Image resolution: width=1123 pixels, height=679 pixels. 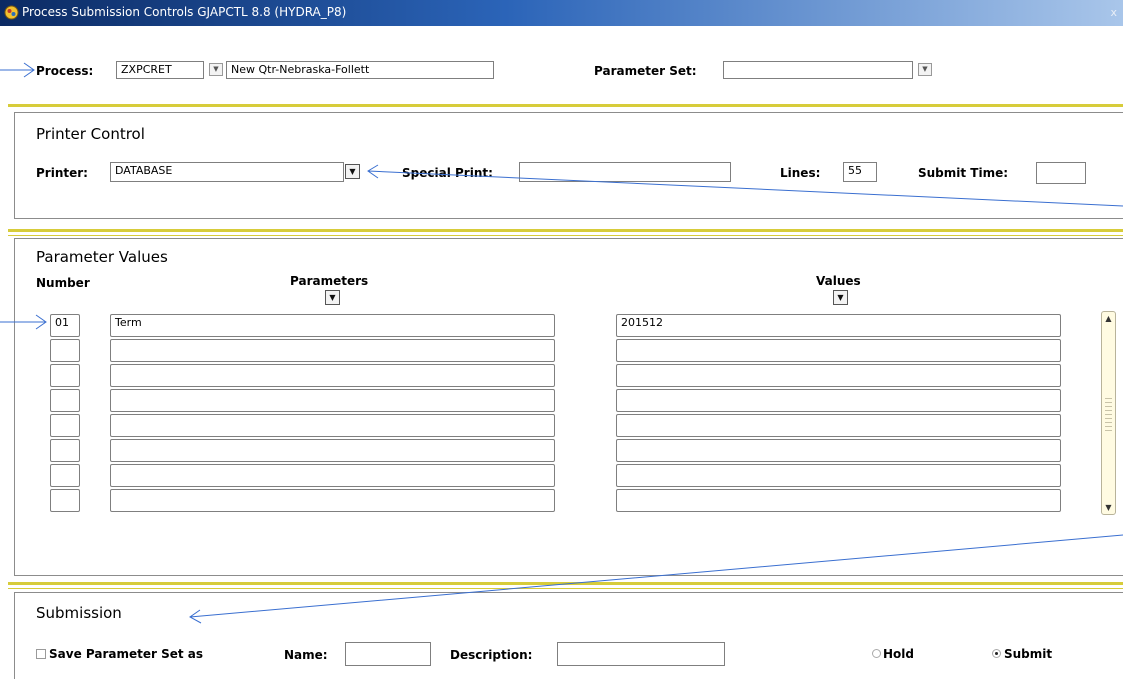 I want to click on save-parameter-set-label: Save Parameter Set as, so click(x=126, y=654).